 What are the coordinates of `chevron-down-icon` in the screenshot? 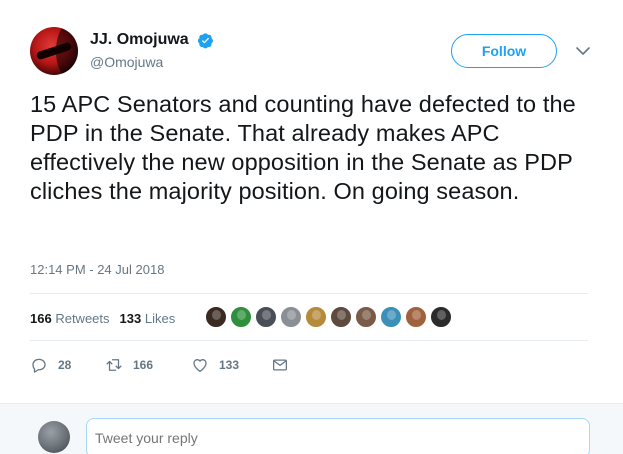 It's located at (583, 51).